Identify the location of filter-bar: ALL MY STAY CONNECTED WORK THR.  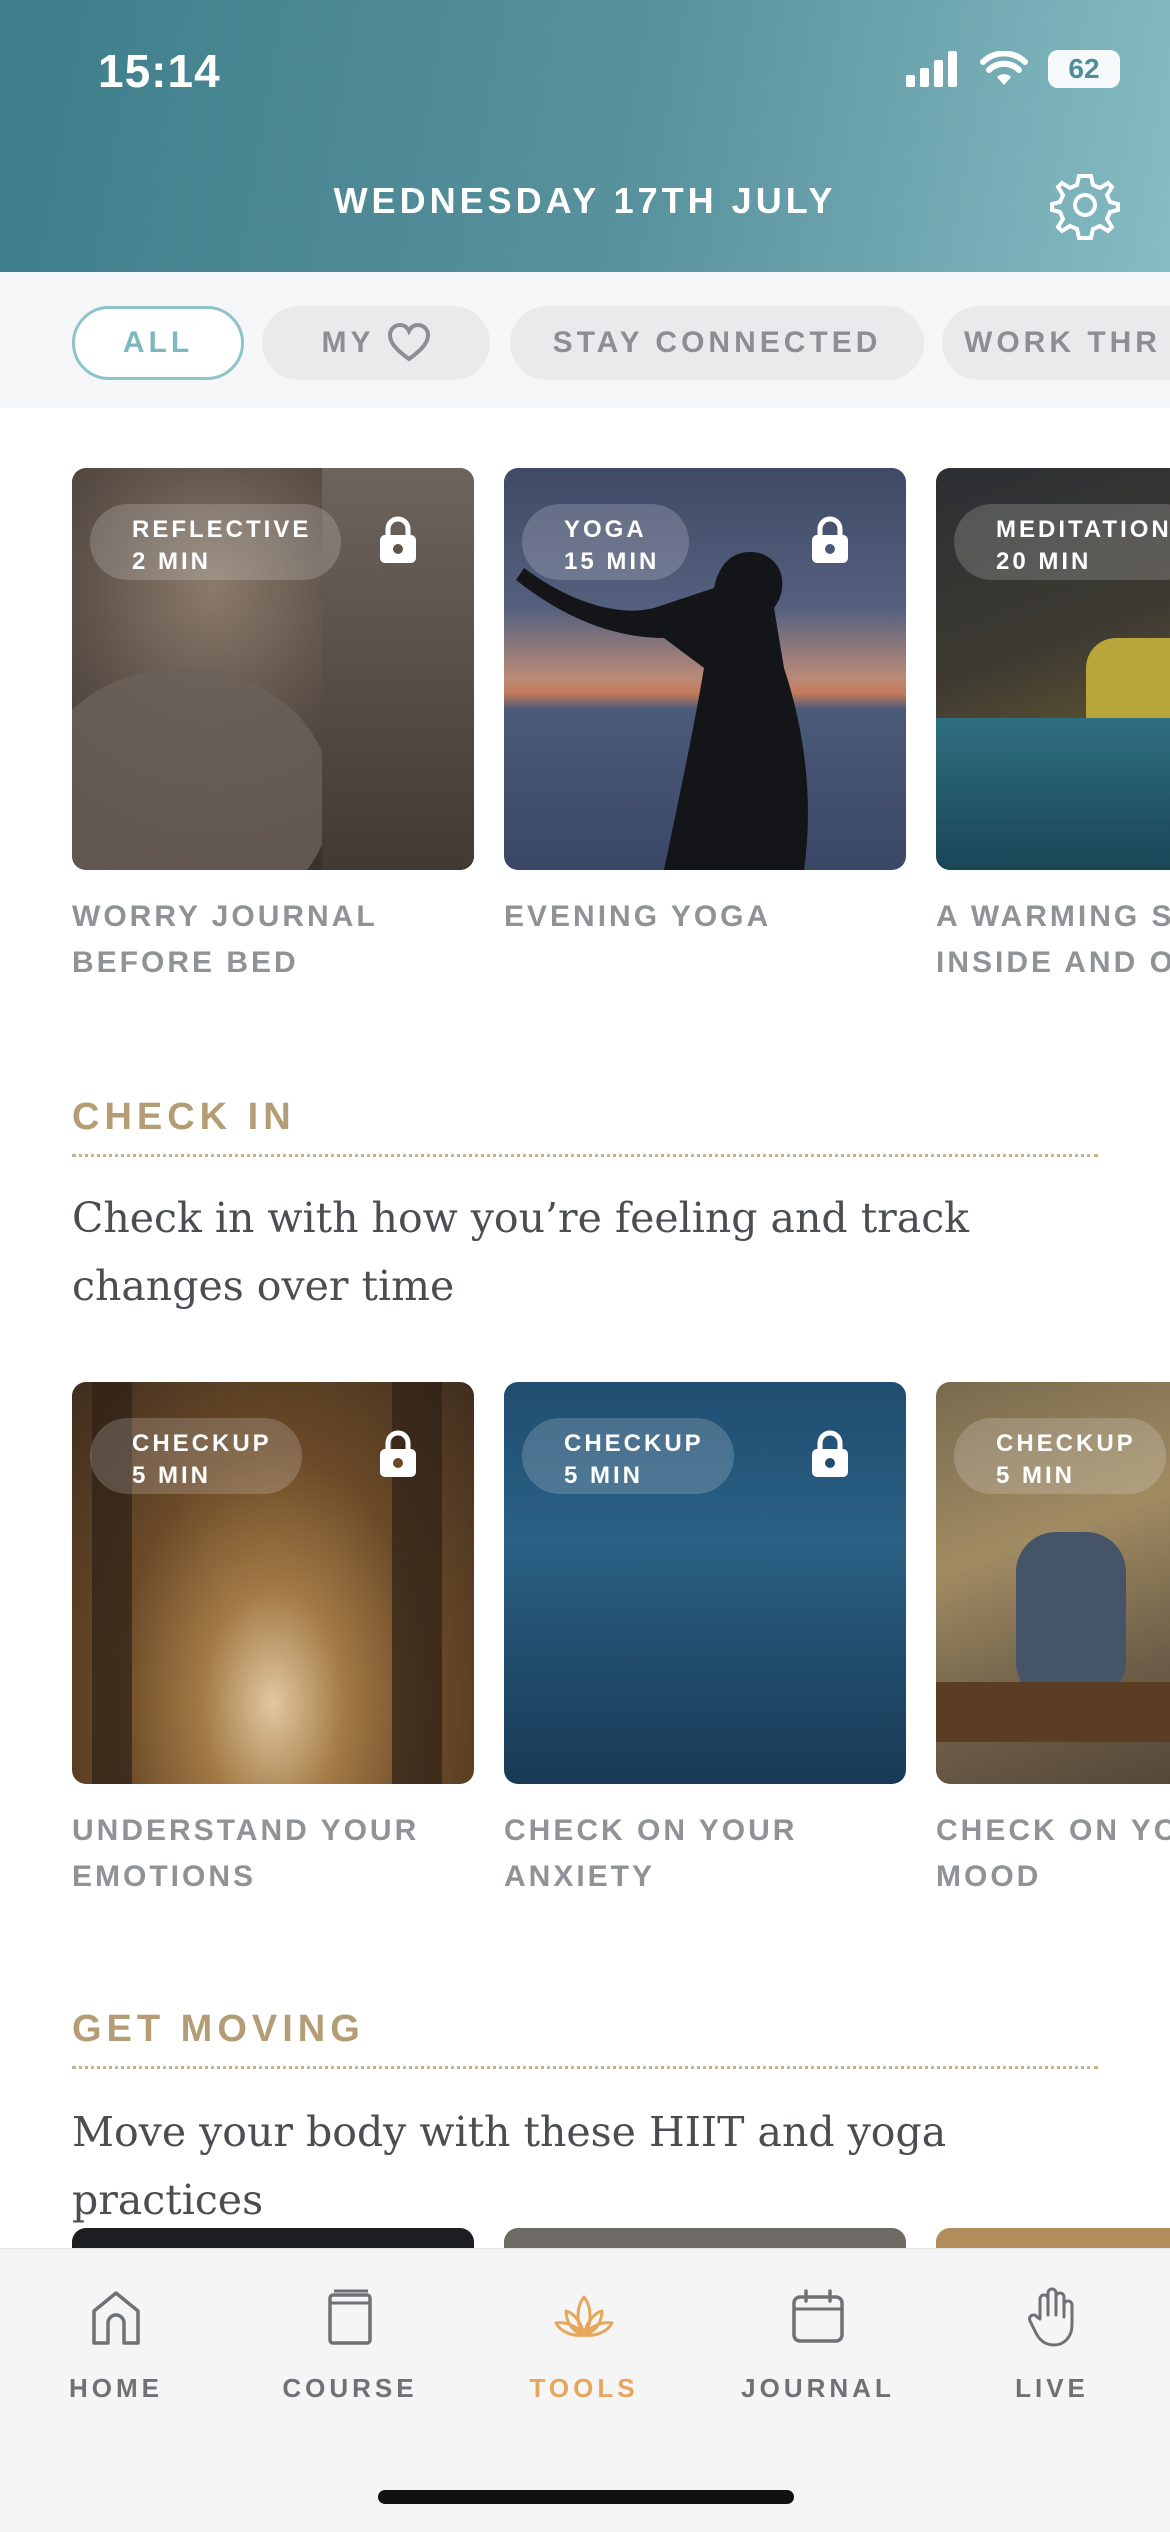
(585, 340).